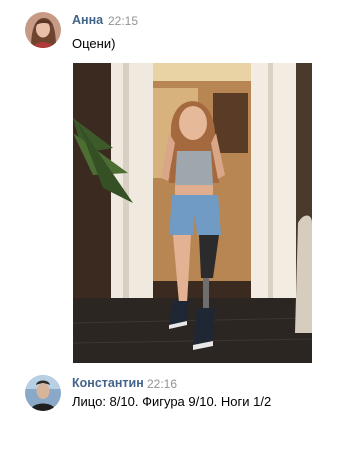 Image resolution: width=359 pixels, height=460 pixels. What do you see at coordinates (108, 383) in the screenshot?
I see `author-name: Константин` at bounding box center [108, 383].